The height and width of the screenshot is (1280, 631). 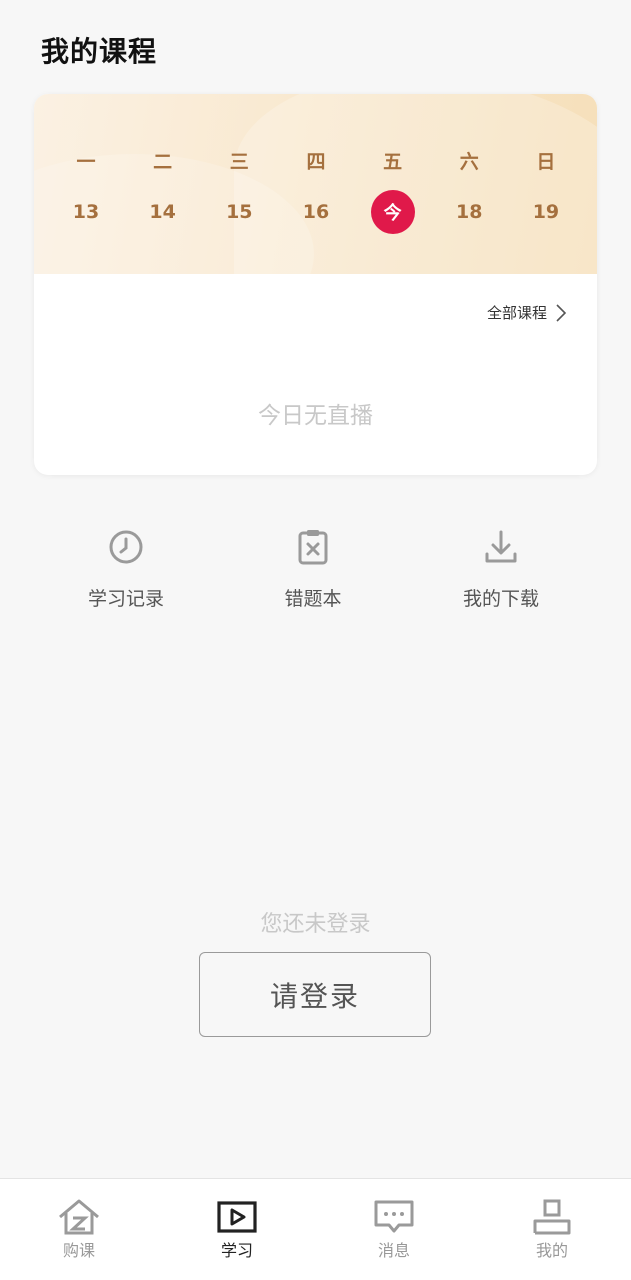 I want to click on bottom-tab-bar: 购课 学习 消息 我的, so click(x=315, y=1229).